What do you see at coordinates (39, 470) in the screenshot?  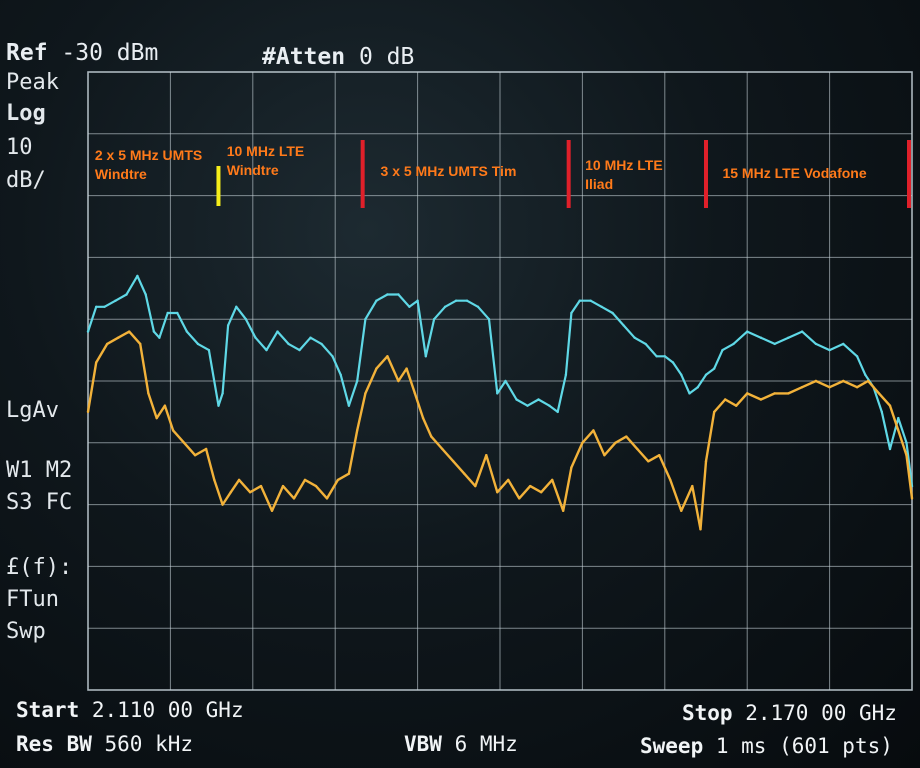 I see `marker-status-1: W1 M2` at bounding box center [39, 470].